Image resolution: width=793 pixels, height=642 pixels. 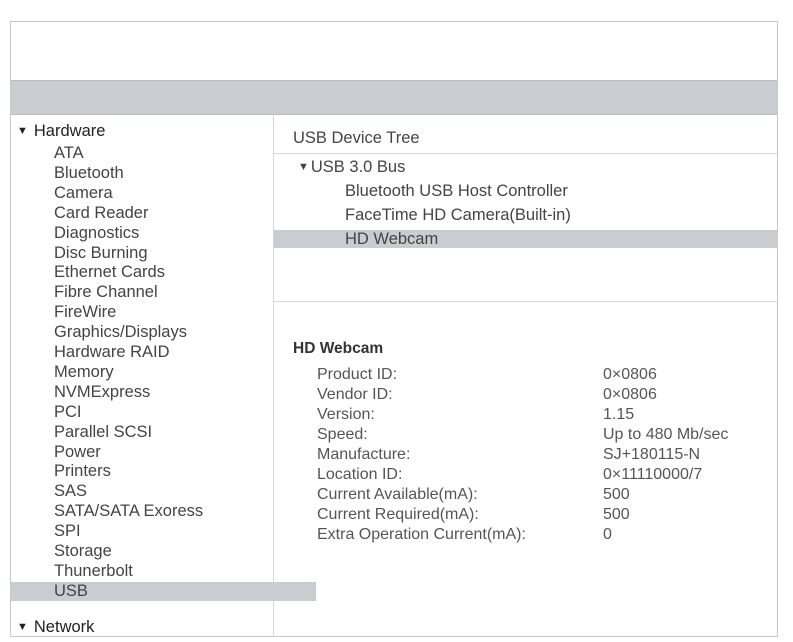 What do you see at coordinates (163, 272) in the screenshot?
I see `sidebar-item: Ethernet Cards` at bounding box center [163, 272].